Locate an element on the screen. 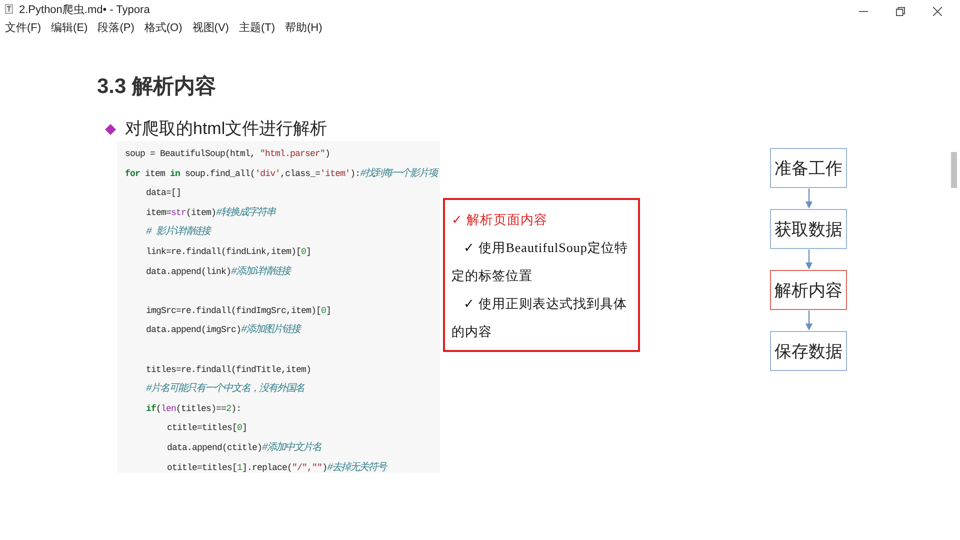  menu-item: 文件(F) is located at coordinates (23, 27).